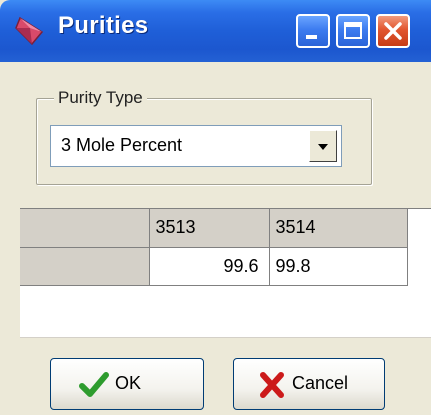 This screenshot has height=415, width=431. I want to click on grid-header-row: 3513 3514, so click(214, 228).